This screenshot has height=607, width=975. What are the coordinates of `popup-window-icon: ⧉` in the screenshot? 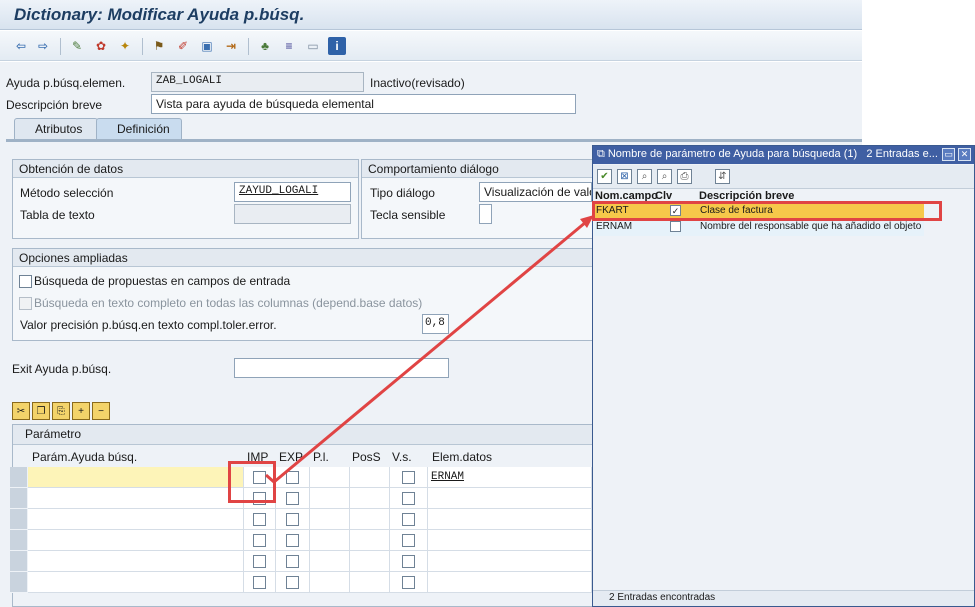 It's located at (601, 154).